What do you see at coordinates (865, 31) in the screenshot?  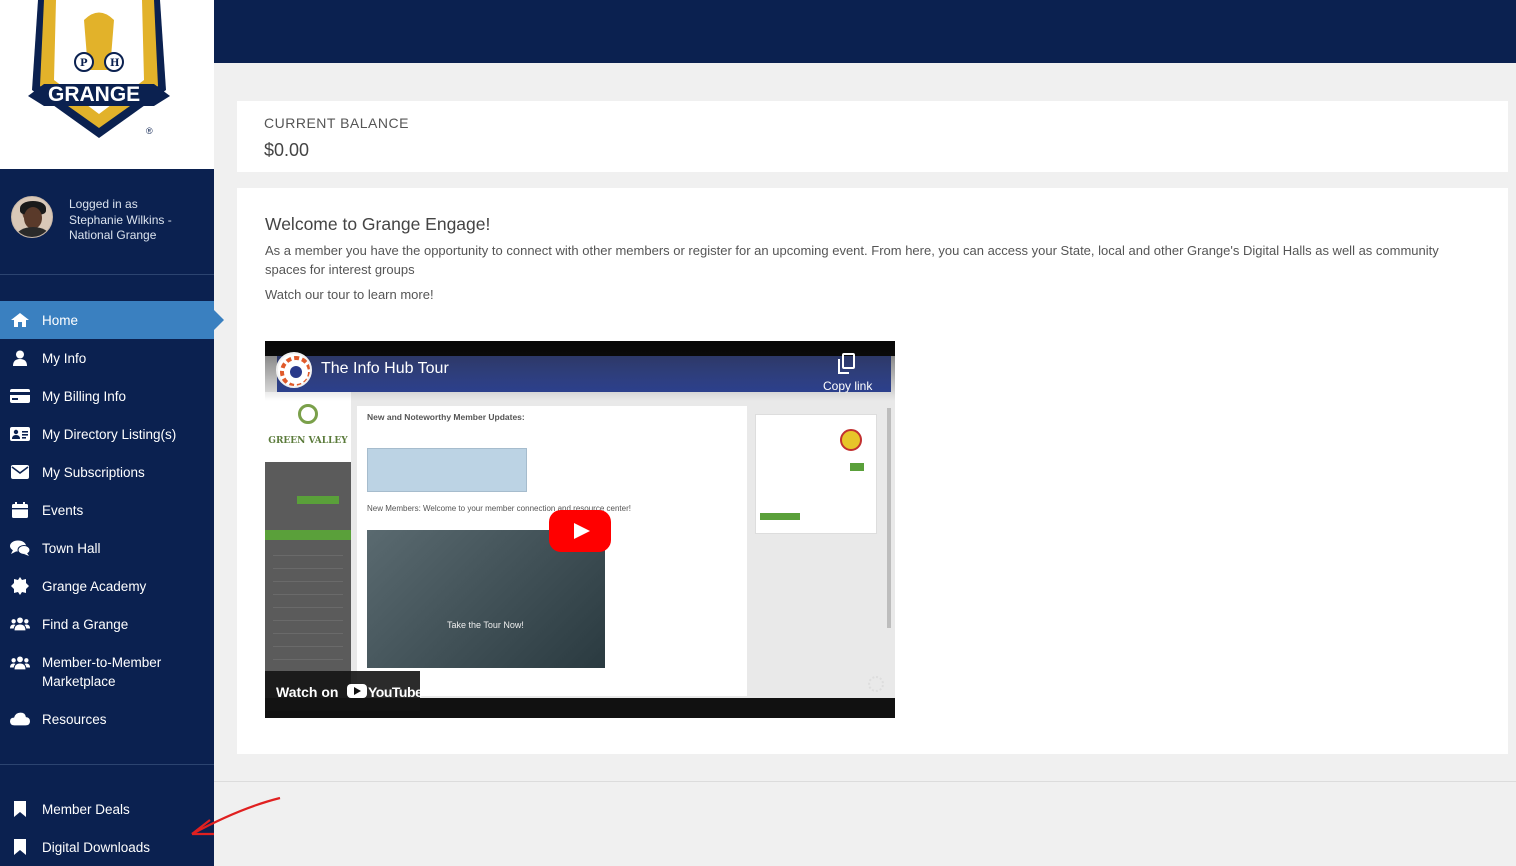 I see `top-bar` at bounding box center [865, 31].